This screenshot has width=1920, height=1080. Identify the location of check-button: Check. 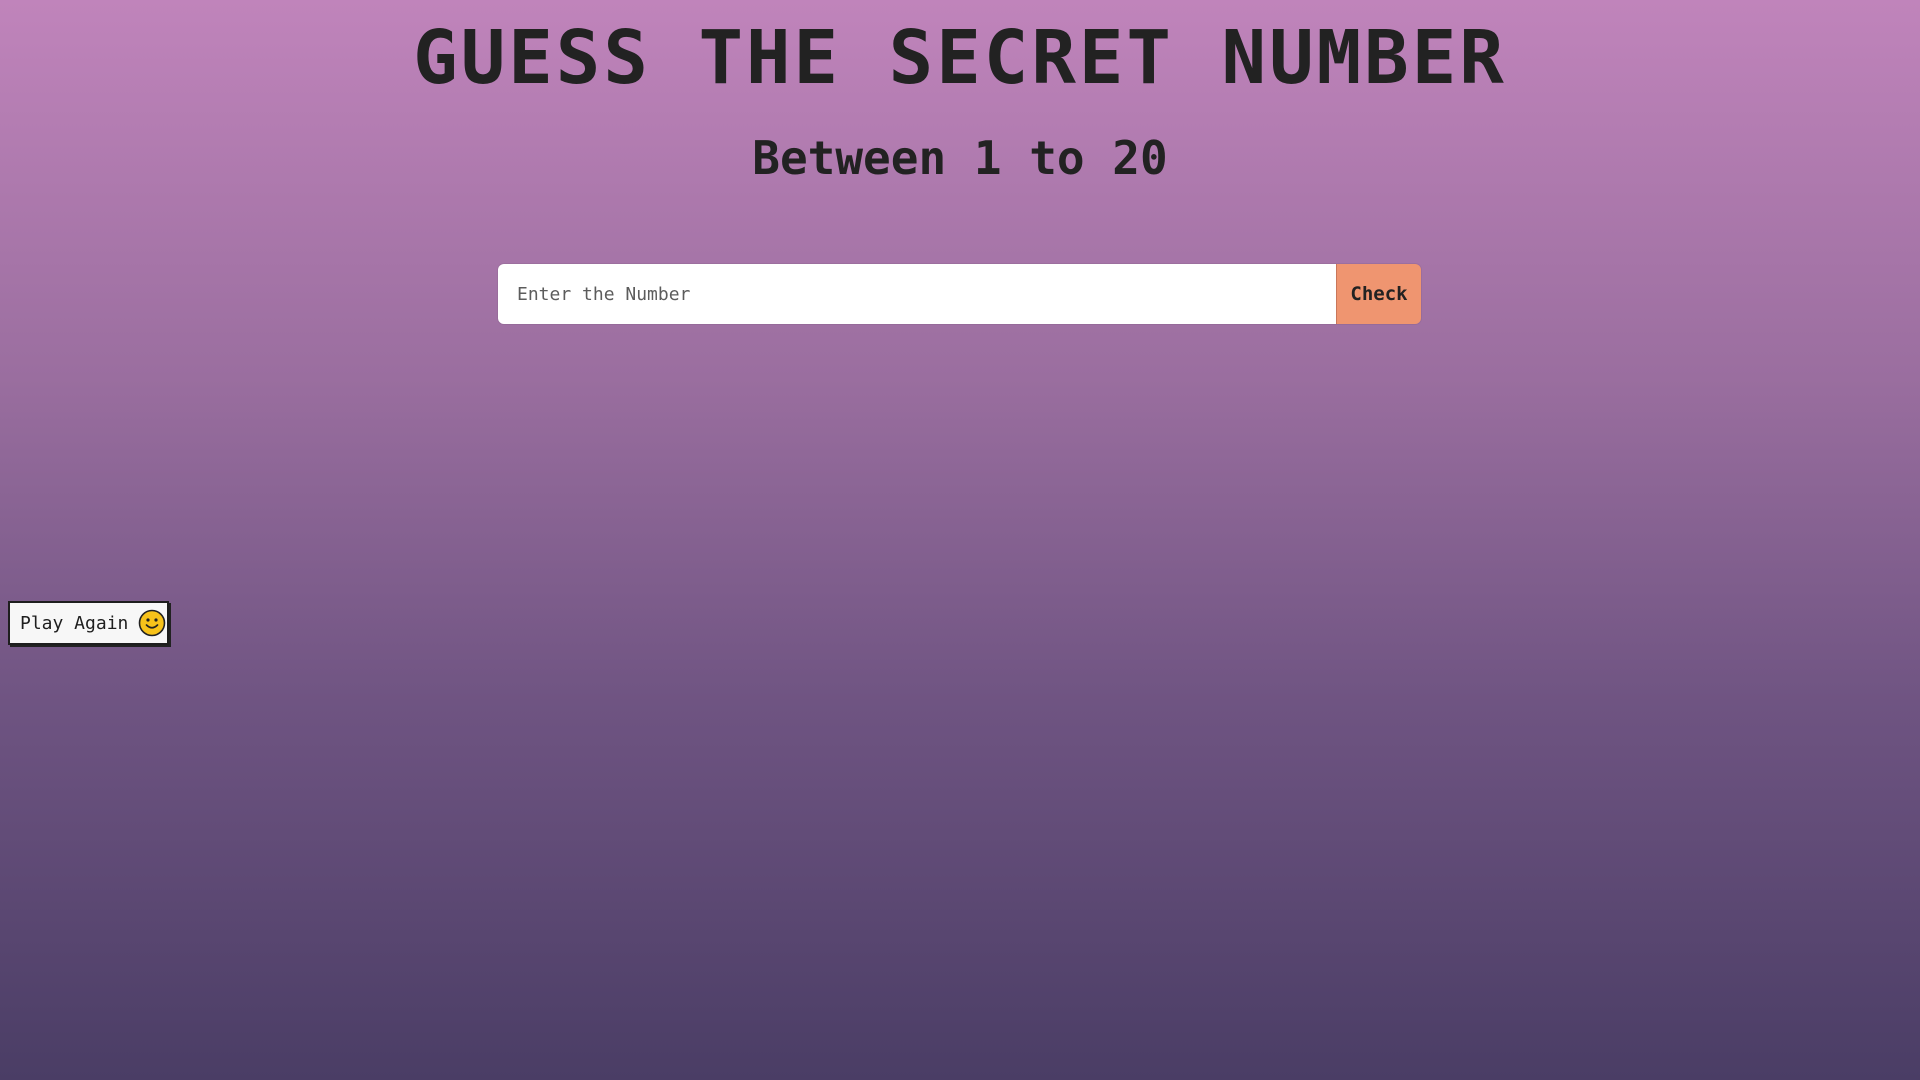
(1378, 294).